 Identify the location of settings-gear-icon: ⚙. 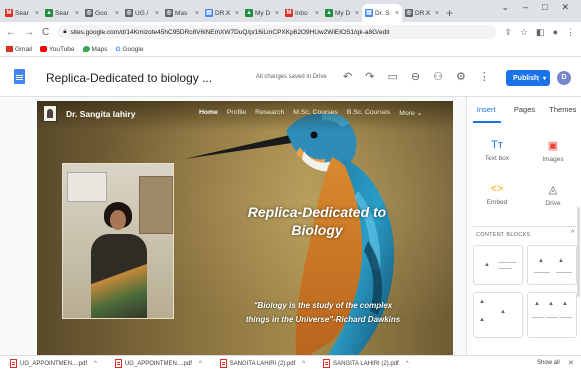
(461, 76).